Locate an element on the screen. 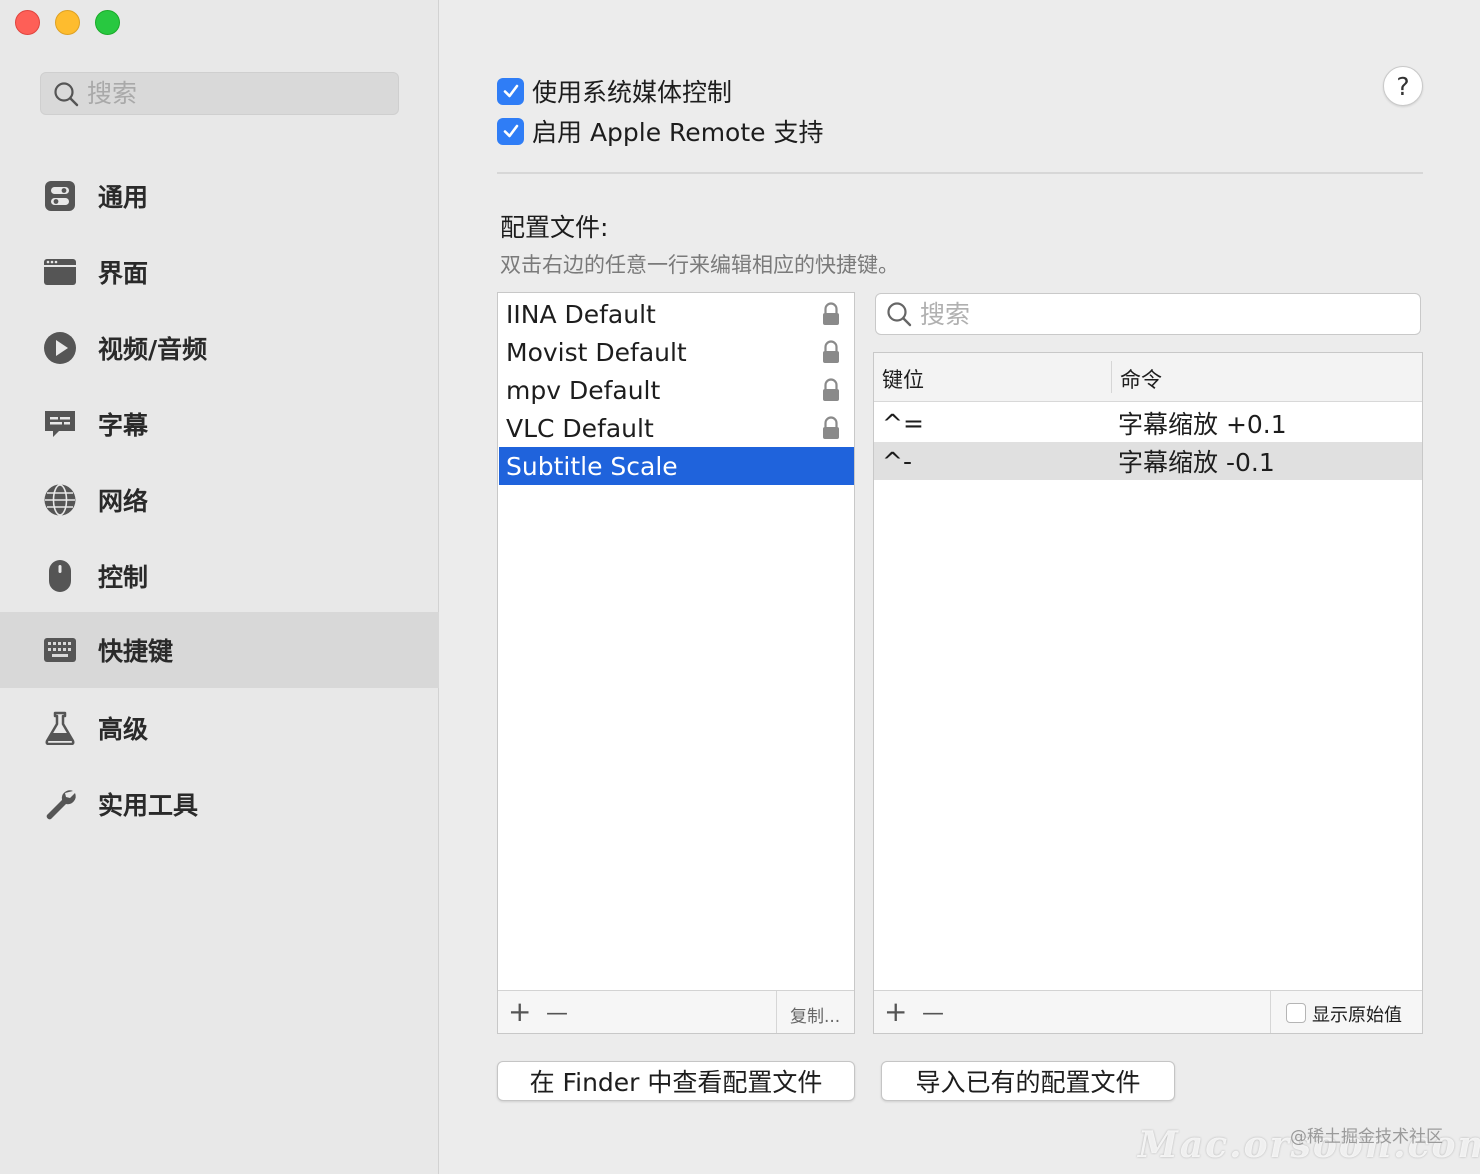 The height and width of the screenshot is (1174, 1480). apple-remote-label: 启用 Apple Remote 支持 is located at coordinates (678, 132).